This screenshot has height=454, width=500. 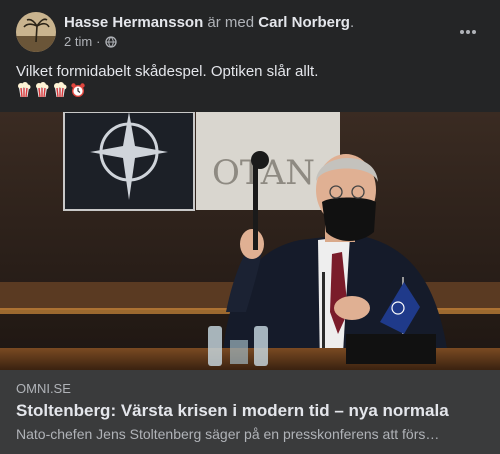 What do you see at coordinates (304, 22) in the screenshot?
I see `tagged-person: Carl Norberg` at bounding box center [304, 22].